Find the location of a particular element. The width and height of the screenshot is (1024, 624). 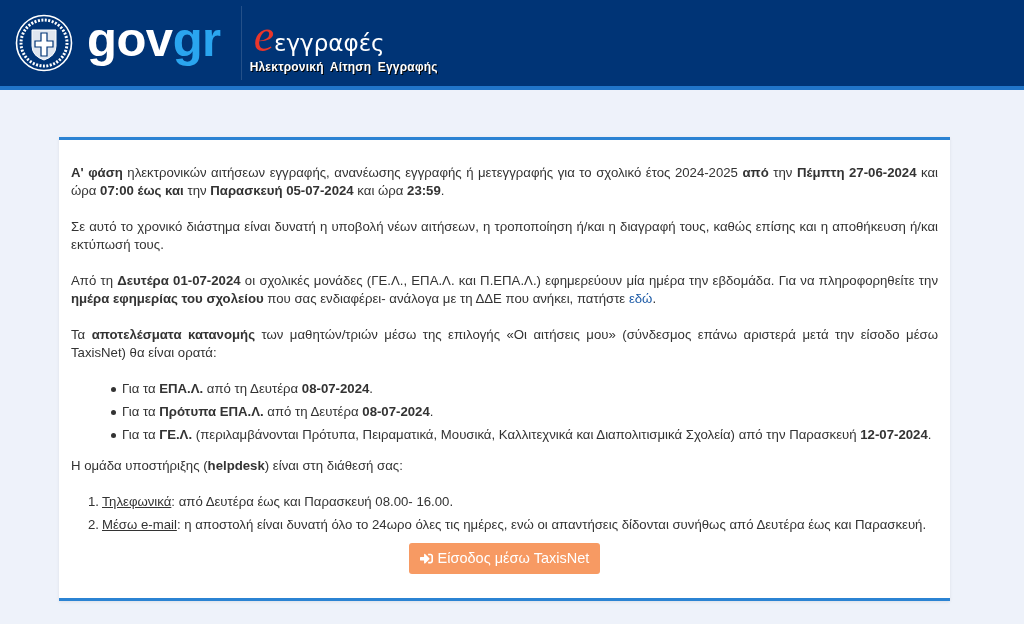

paragraph: Από τη Δευτέρα 01-07-2024 οι σχολικές μονάδες (ΓΕ.Λ., ΕΠΑ.Λ. και Π.ΕΠΑ.Λ.) εφημερεύουν μία ημέρα την εβδομάδα. Για να πληροφορηθείτε την ημέρα εφημερίας του σχολείου που σας ενδιαφέρει- ανάλογα με τη ΔΔΕ που ανήκει, πατήστε εδώ. is located at coordinates (504, 290).